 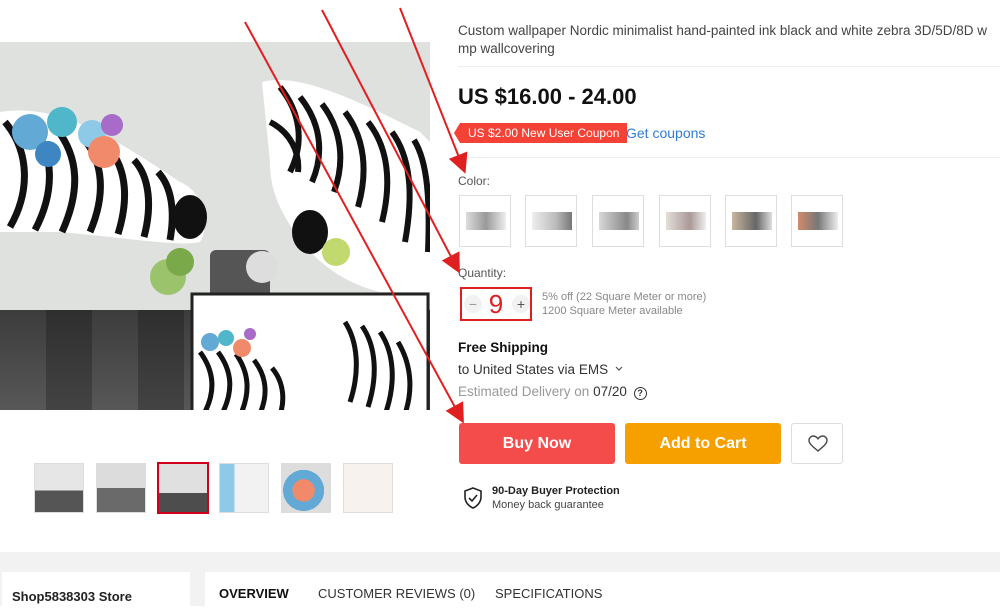 I want to click on increase-button: +, so click(x=521, y=304).